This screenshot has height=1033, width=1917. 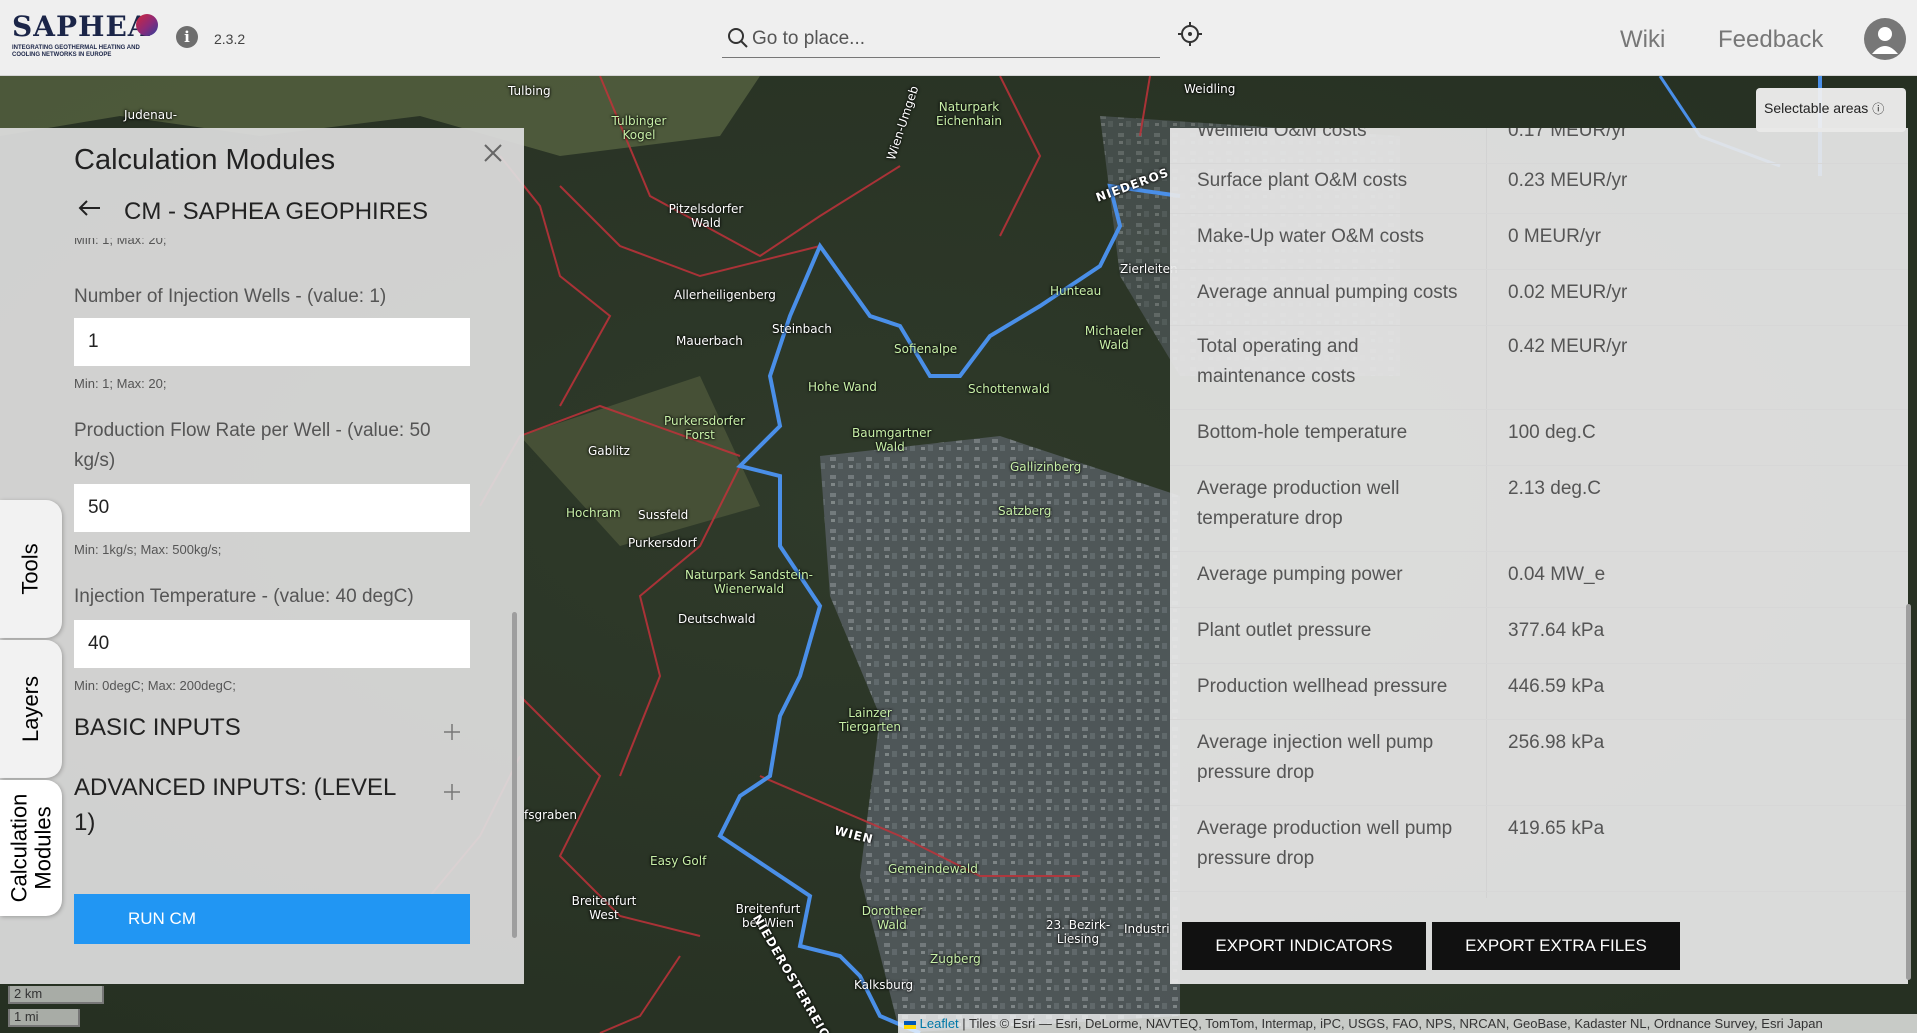 I want to click on basic-inputs-header: BASIC INPUTS, so click(x=244, y=727).